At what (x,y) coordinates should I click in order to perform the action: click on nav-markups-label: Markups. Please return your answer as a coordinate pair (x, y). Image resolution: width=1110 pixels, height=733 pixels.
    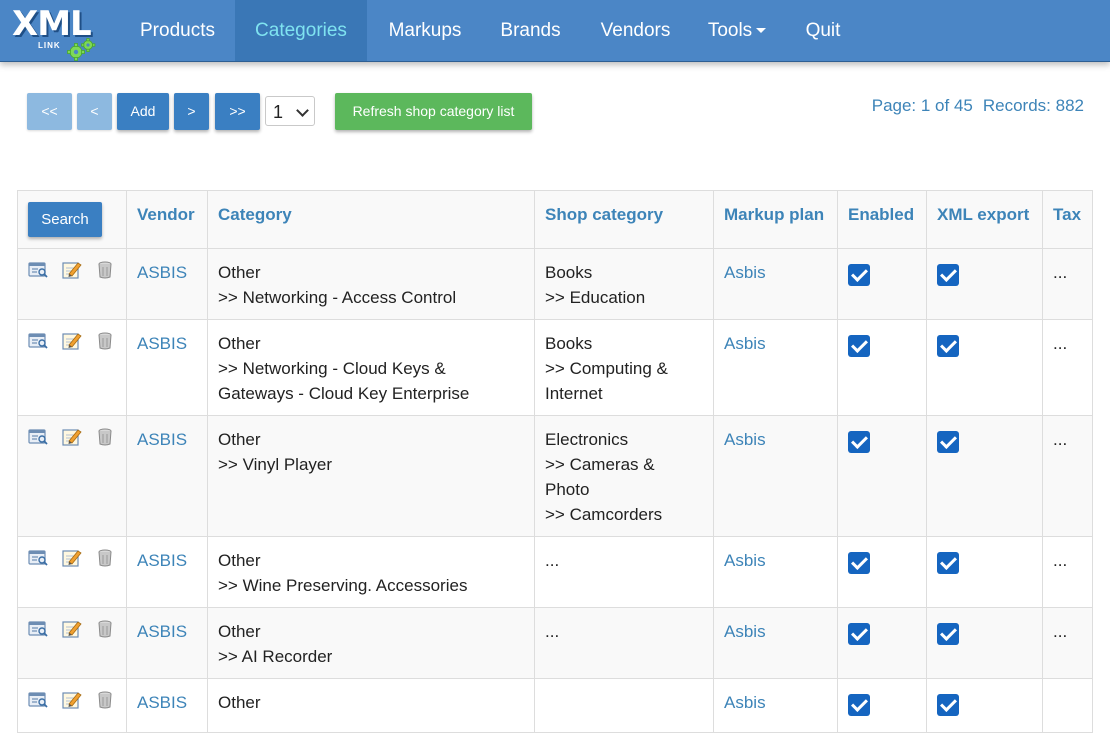
    Looking at the image, I should click on (425, 30).